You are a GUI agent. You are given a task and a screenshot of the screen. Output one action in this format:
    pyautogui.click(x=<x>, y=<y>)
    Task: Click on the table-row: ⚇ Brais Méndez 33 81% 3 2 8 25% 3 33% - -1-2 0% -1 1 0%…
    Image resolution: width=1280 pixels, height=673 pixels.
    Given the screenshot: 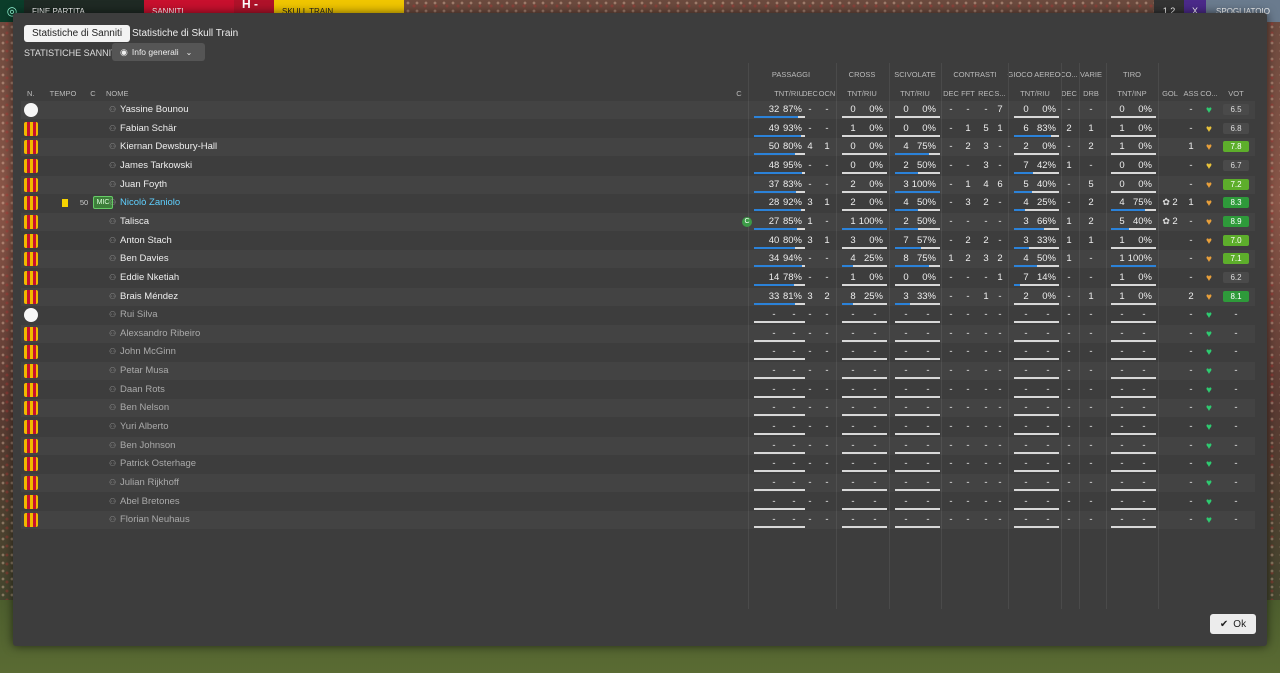 What is the action you would take?
    pyautogui.click(x=638, y=297)
    